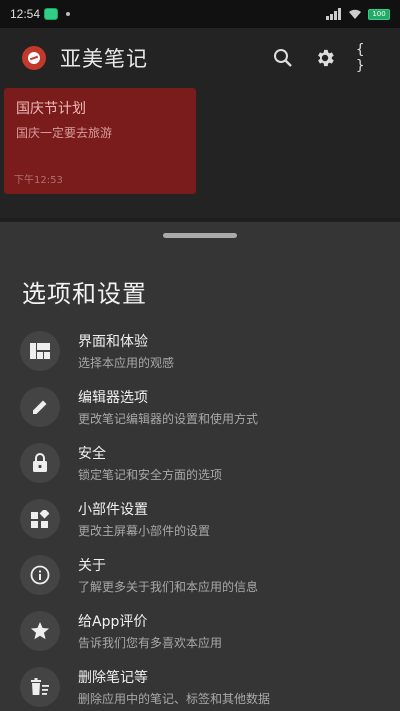 The height and width of the screenshot is (711, 400). Describe the element at coordinates (367, 58) in the screenshot. I see `code-button: { }` at that location.